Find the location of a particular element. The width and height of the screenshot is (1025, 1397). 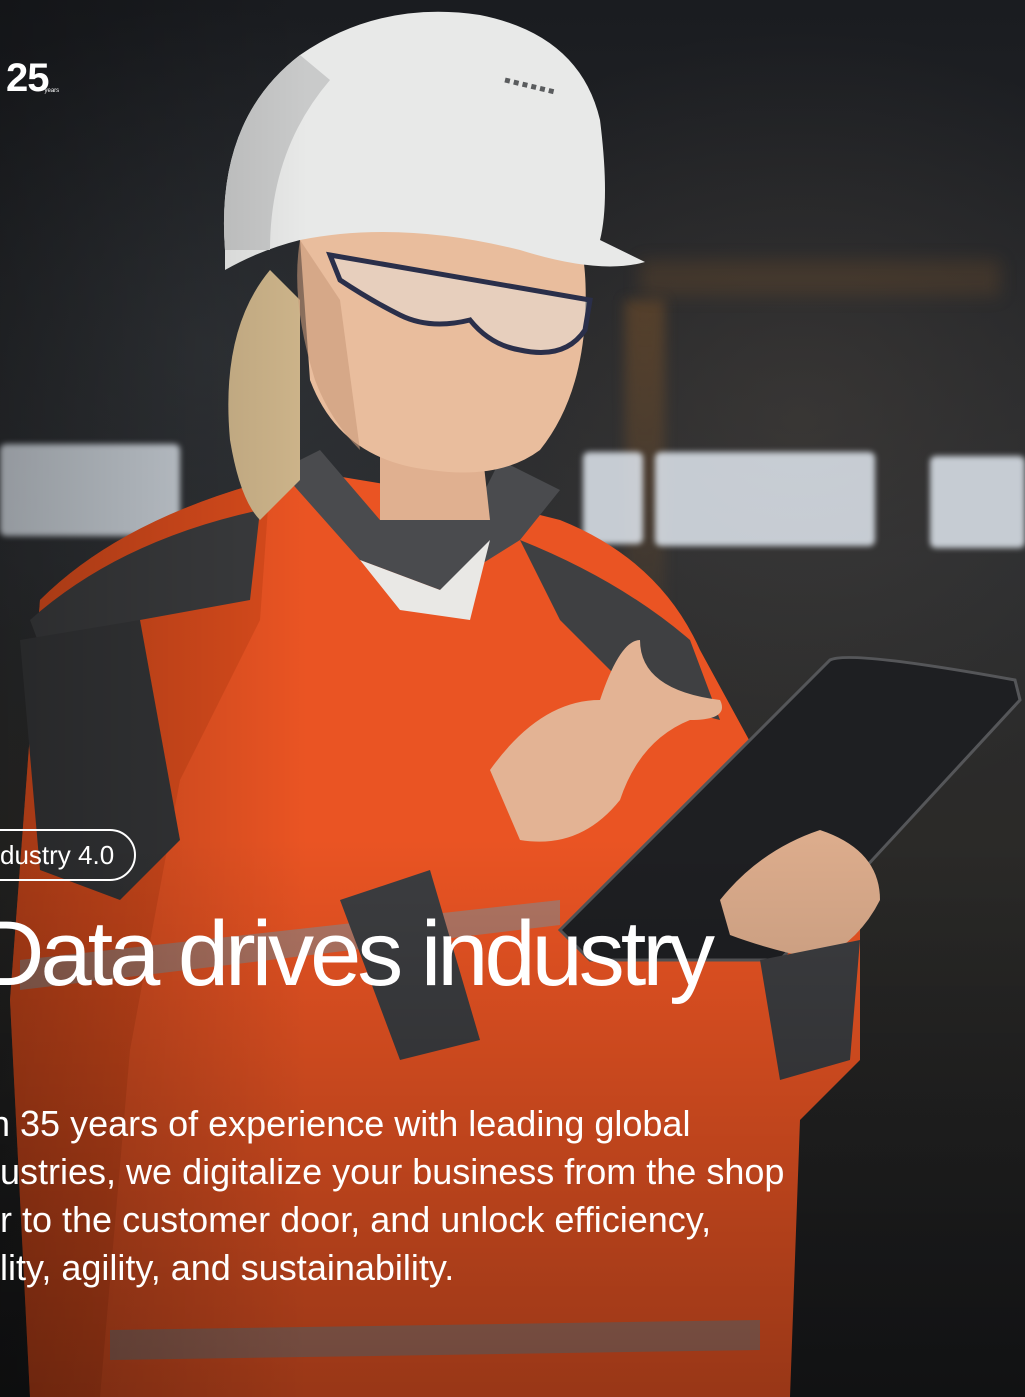

hero-description-line: ality, agility, and sustainability. is located at coordinates (227, 1267).